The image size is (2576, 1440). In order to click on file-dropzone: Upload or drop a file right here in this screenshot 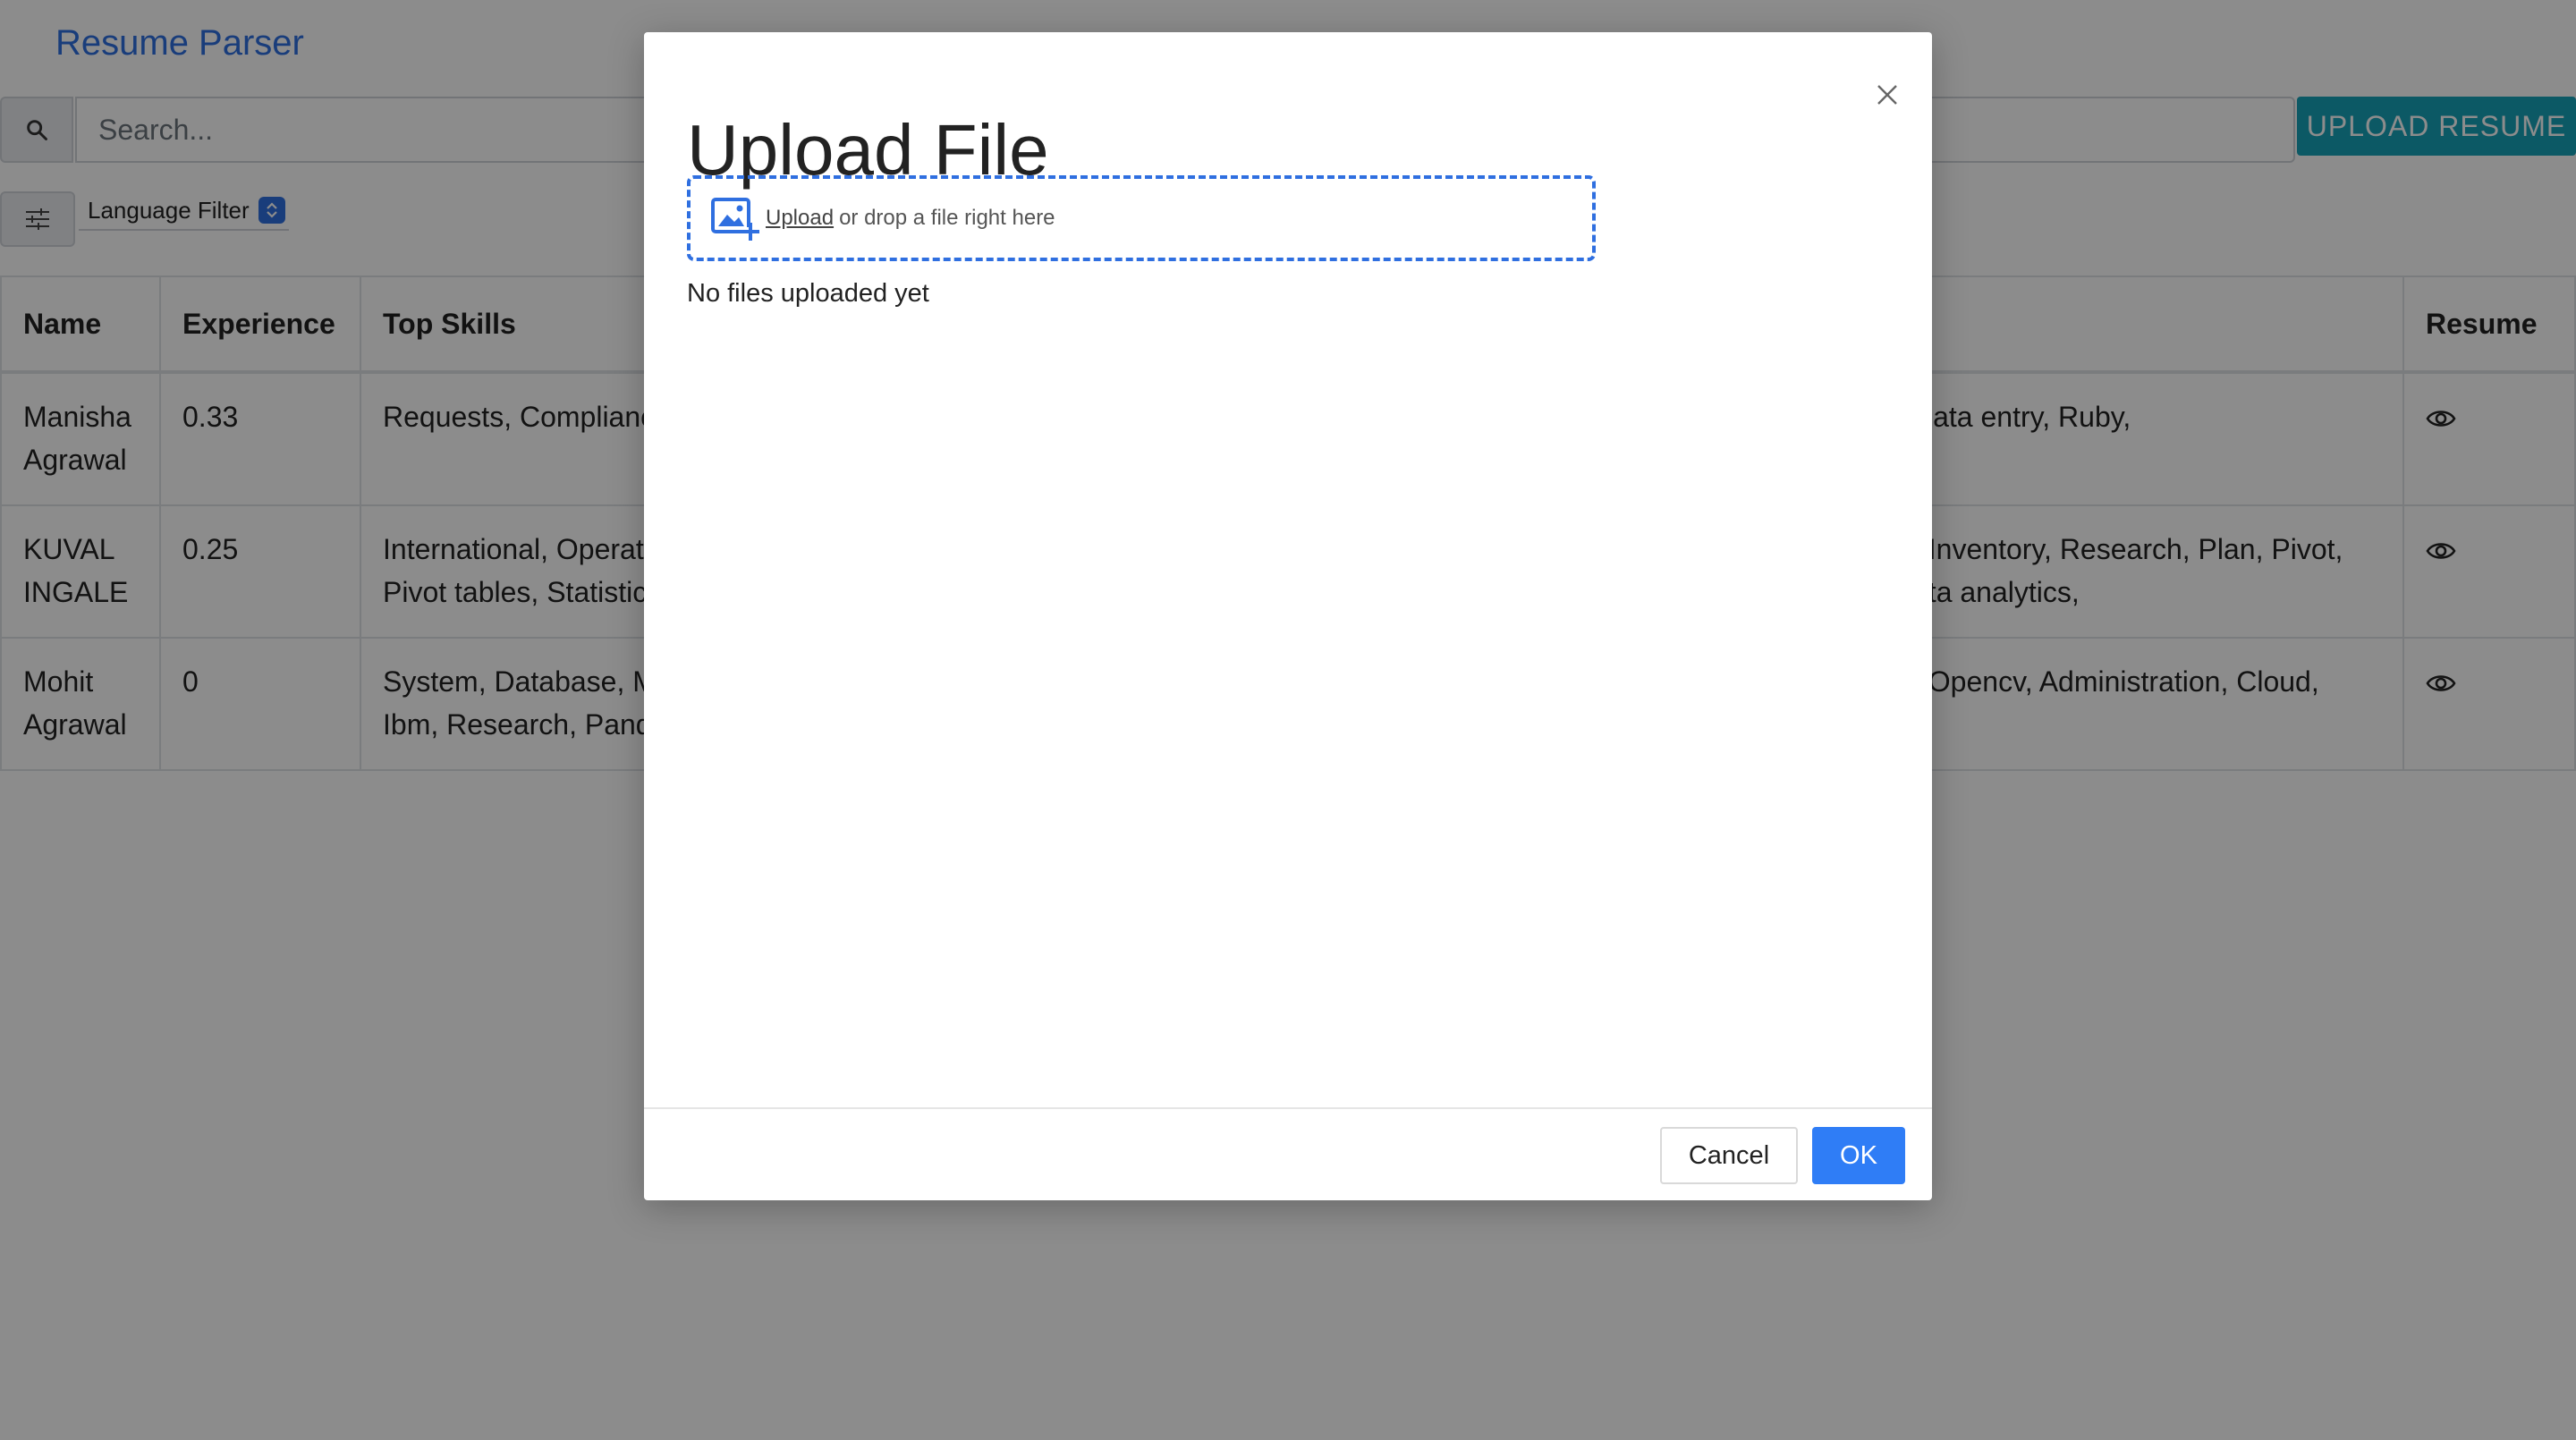, I will do `click(1141, 218)`.